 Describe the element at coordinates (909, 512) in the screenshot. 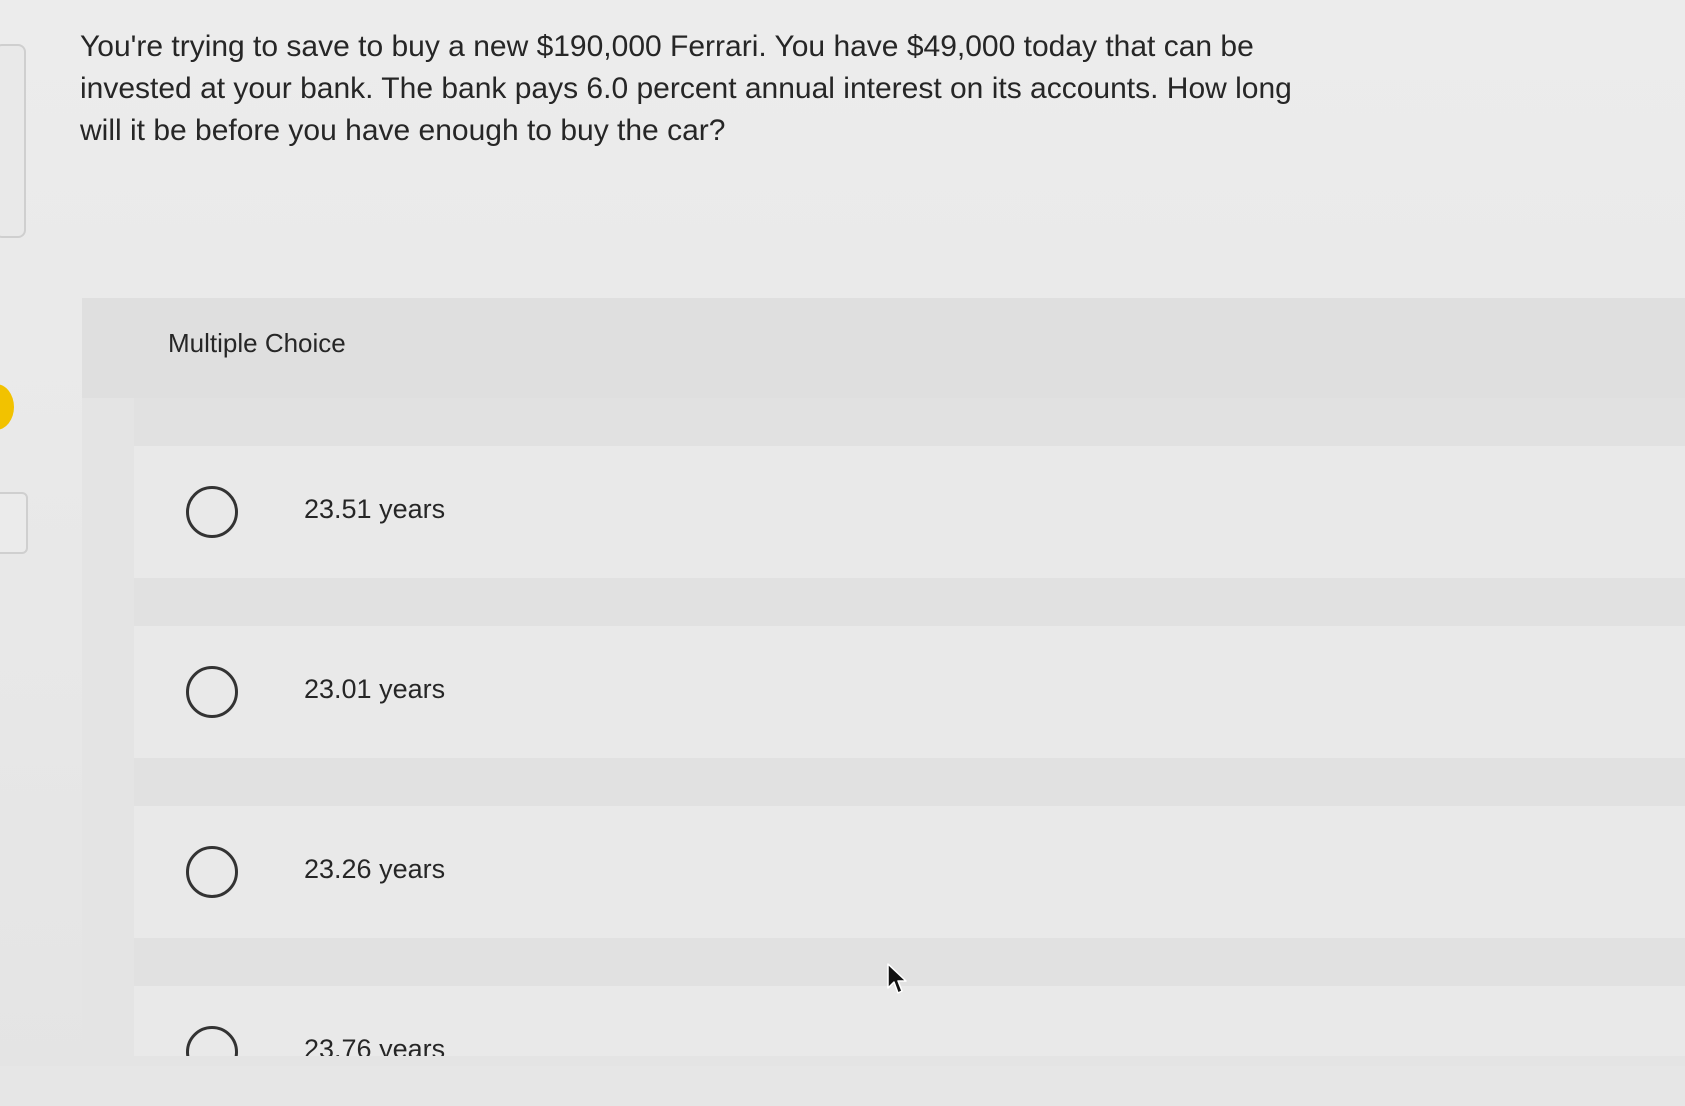

I see `choice-option-1: 23.51 years` at that location.